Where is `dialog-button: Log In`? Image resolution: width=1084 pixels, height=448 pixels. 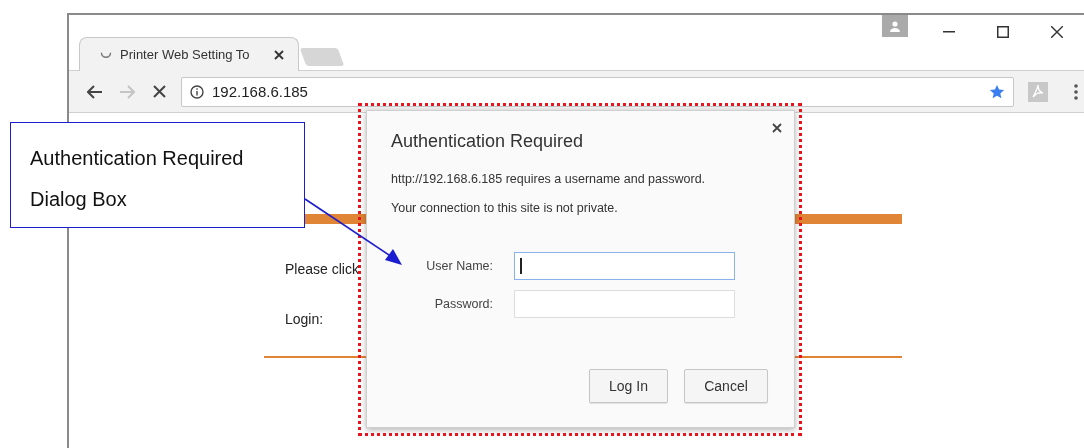
dialog-button: Log In is located at coordinates (628, 386).